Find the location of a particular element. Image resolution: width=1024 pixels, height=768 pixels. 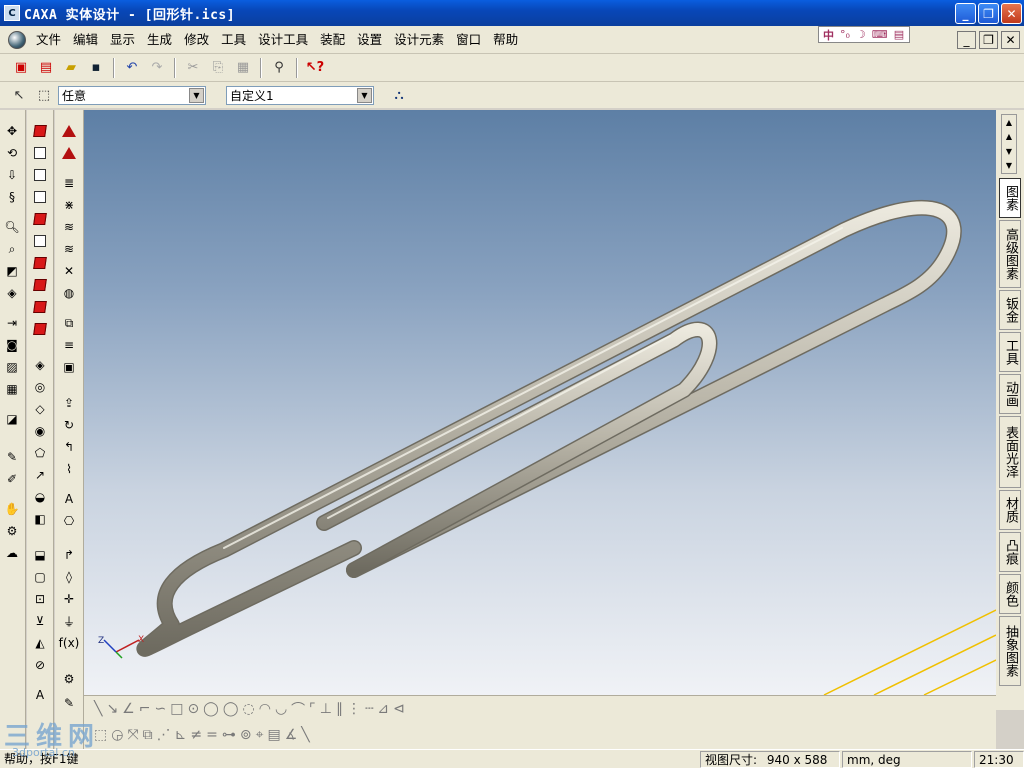

variable-icon: ⚙ is located at coordinates (69, 679).